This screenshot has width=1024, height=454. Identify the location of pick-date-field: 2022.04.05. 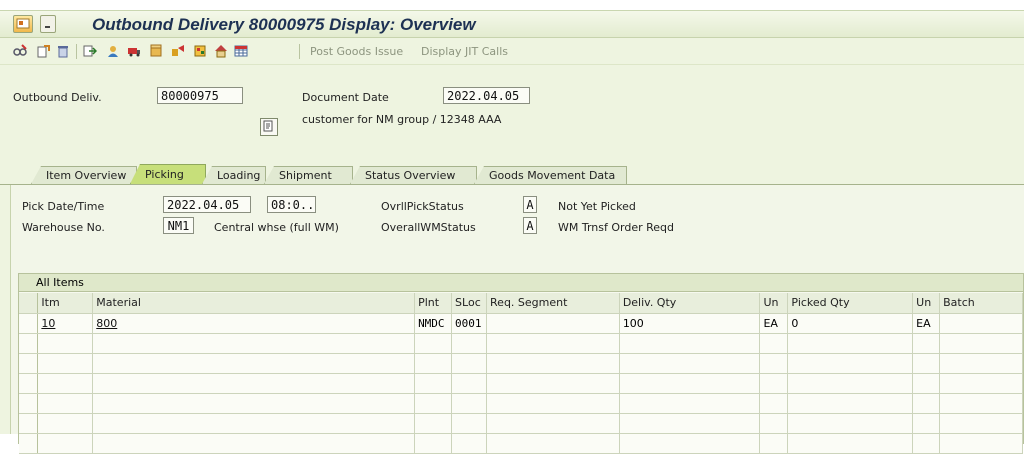
(207, 204).